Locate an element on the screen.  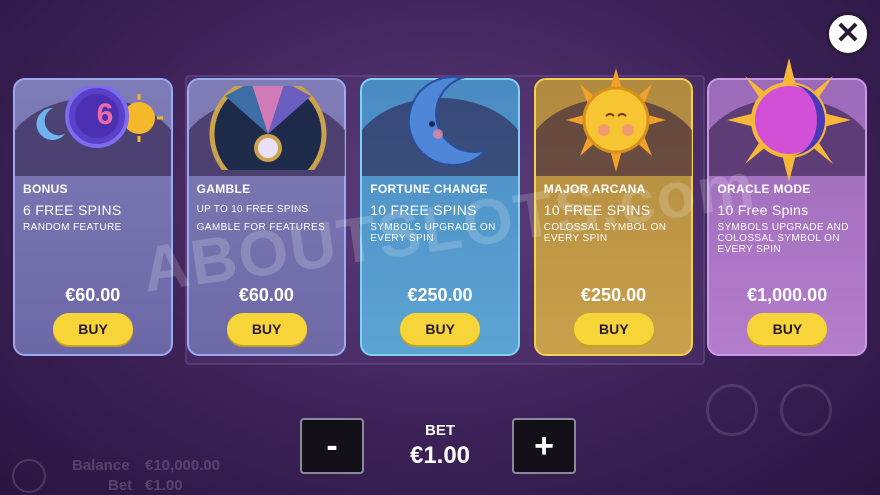
card-title: ORACLE MODE is located at coordinates (764, 189).